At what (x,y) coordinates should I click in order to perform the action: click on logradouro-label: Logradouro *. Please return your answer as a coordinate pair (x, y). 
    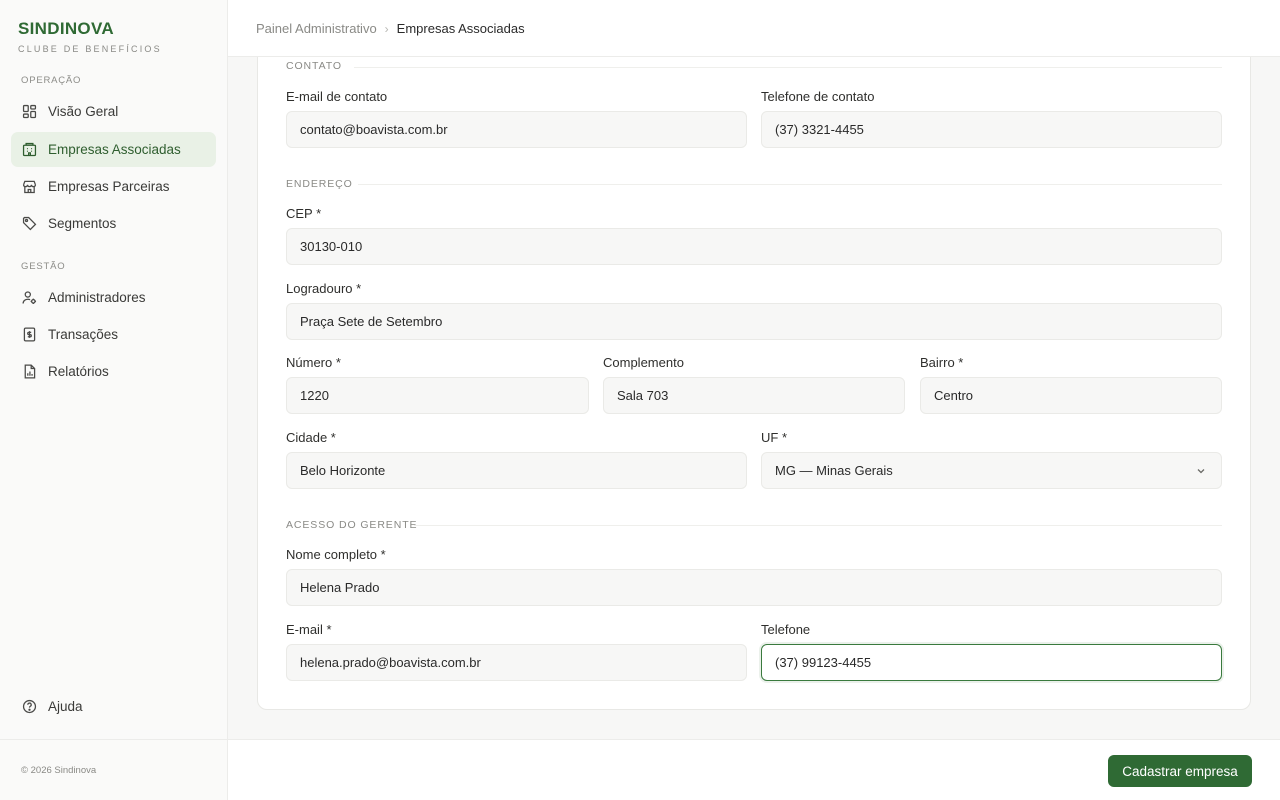
    Looking at the image, I should click on (324, 288).